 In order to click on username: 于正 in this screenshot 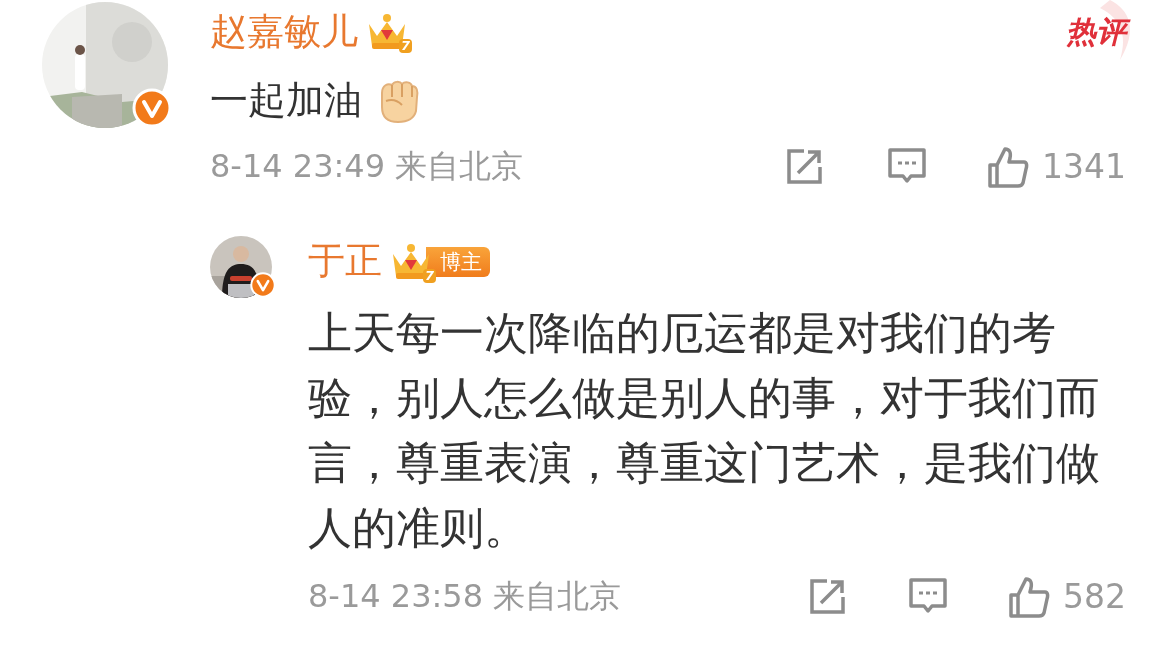, I will do `click(345, 261)`.